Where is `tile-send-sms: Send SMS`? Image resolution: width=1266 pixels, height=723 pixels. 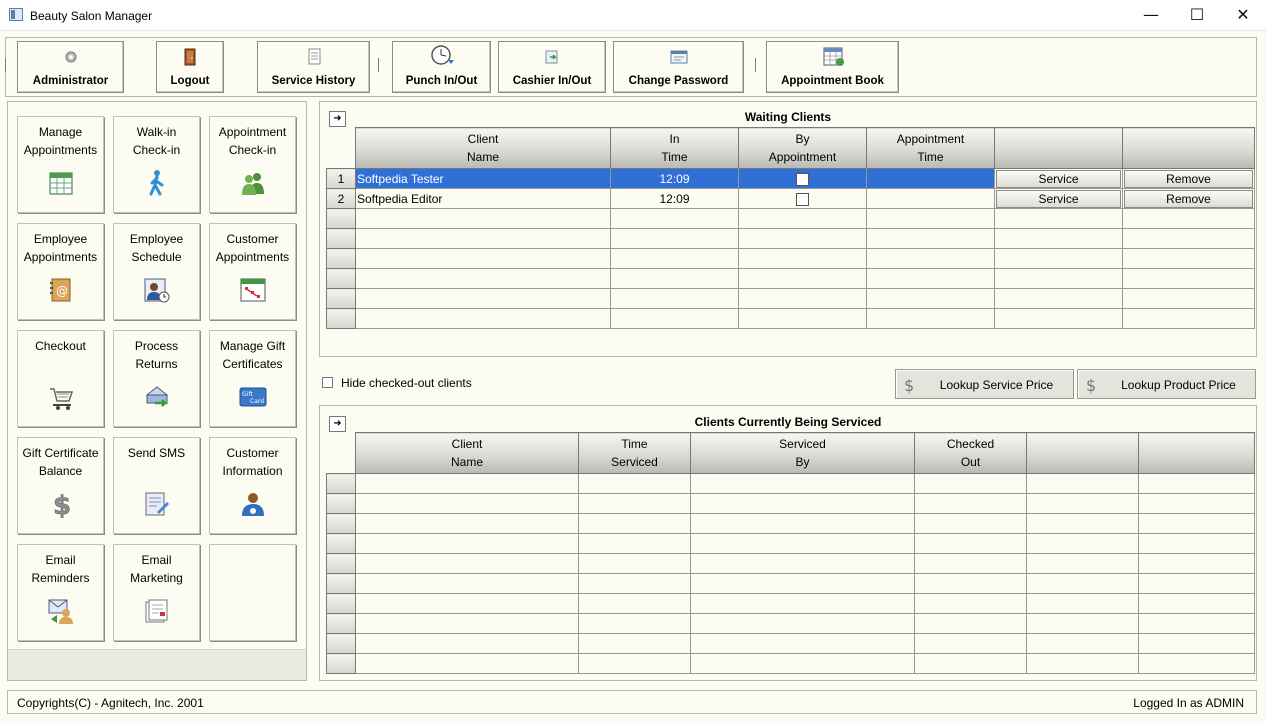 tile-send-sms: Send SMS is located at coordinates (156, 485).